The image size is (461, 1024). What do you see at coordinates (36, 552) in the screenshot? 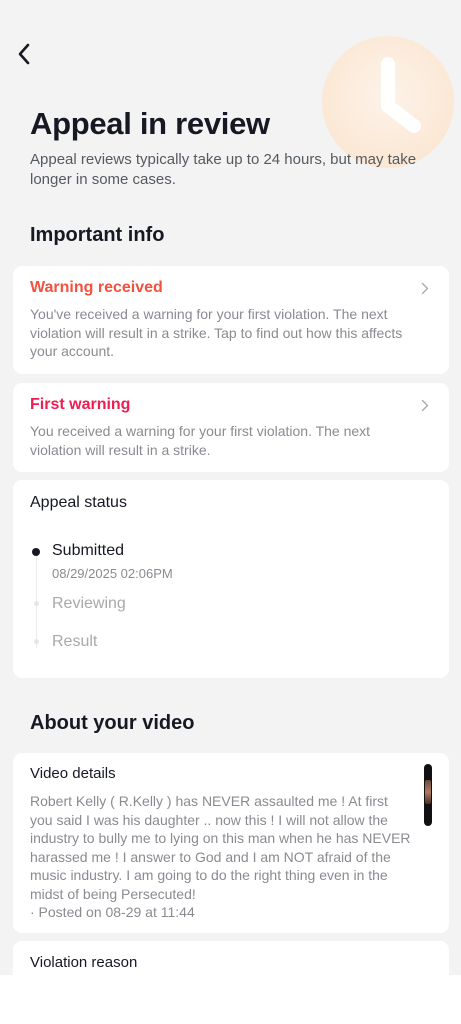
I see `timeline-dot-active` at bounding box center [36, 552].